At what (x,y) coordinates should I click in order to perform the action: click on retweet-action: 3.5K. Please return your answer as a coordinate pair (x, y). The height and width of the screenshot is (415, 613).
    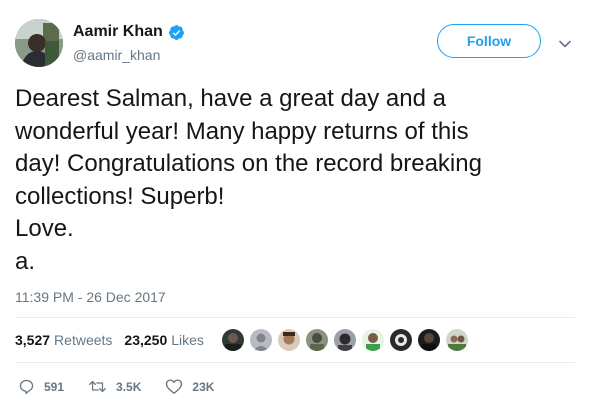
    Looking at the image, I should click on (114, 386).